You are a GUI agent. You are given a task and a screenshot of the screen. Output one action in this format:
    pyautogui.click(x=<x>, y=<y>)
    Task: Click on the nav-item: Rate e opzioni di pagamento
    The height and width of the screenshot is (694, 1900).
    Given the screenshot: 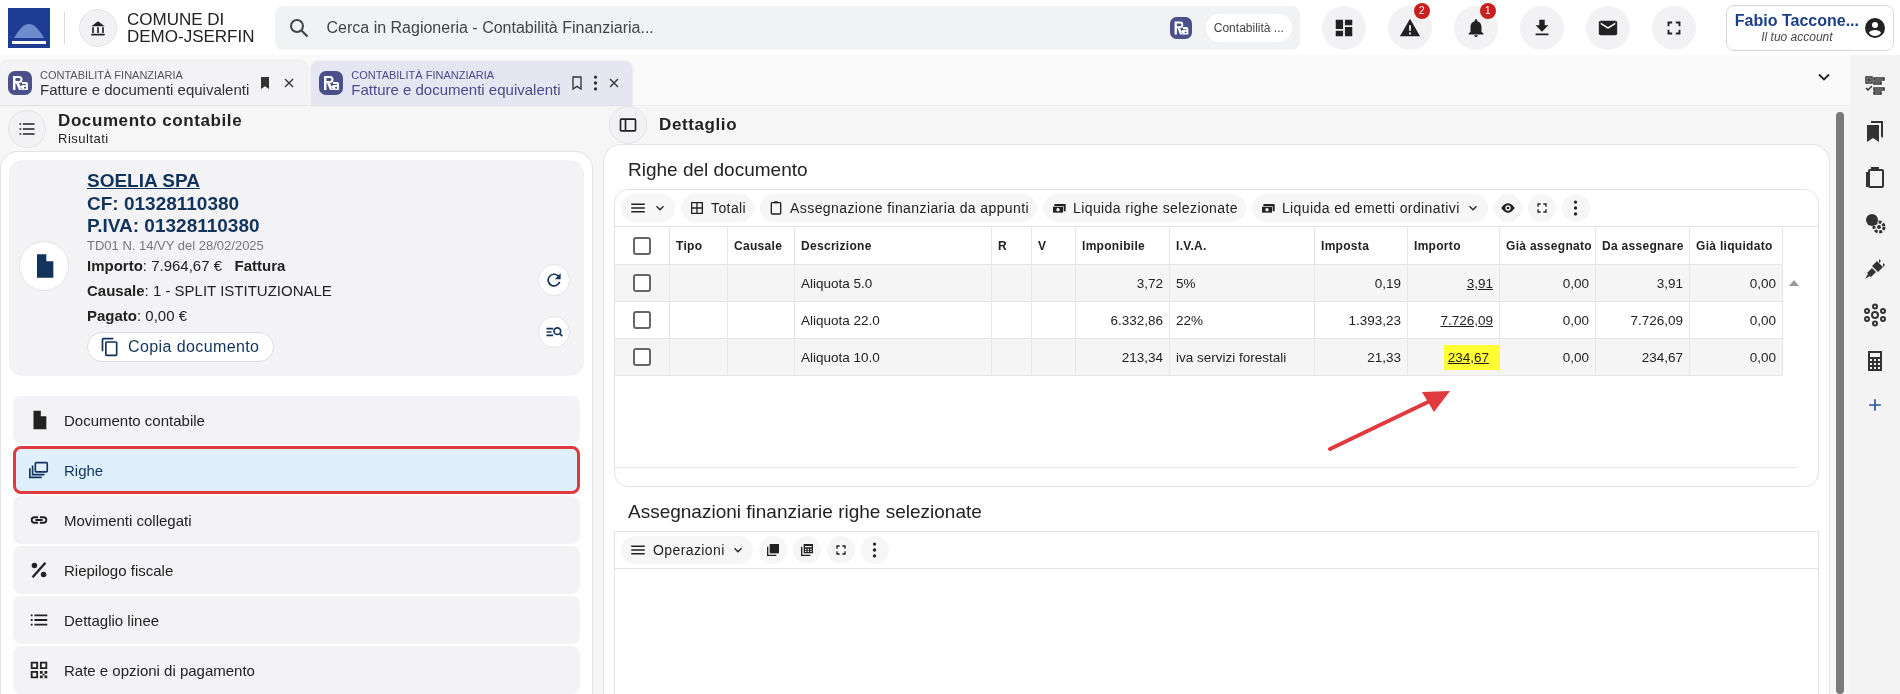 What is the action you would take?
    pyautogui.click(x=296, y=670)
    